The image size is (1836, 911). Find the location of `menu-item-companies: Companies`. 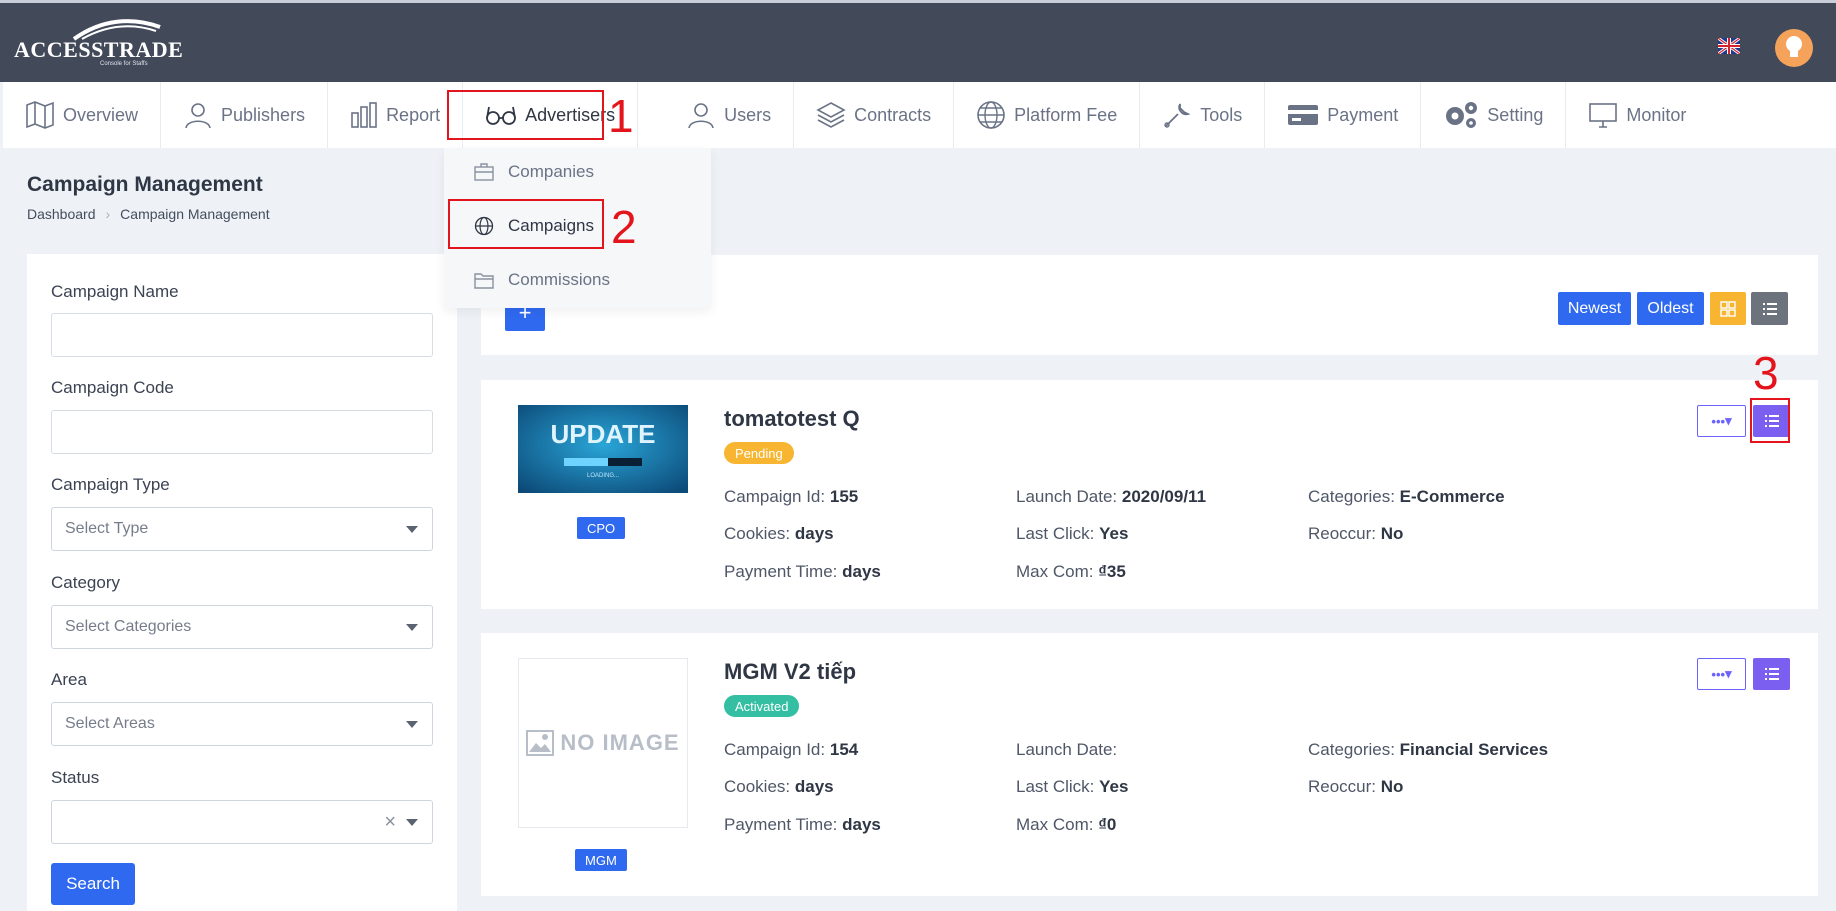

menu-item-companies: Companies is located at coordinates (534, 172).